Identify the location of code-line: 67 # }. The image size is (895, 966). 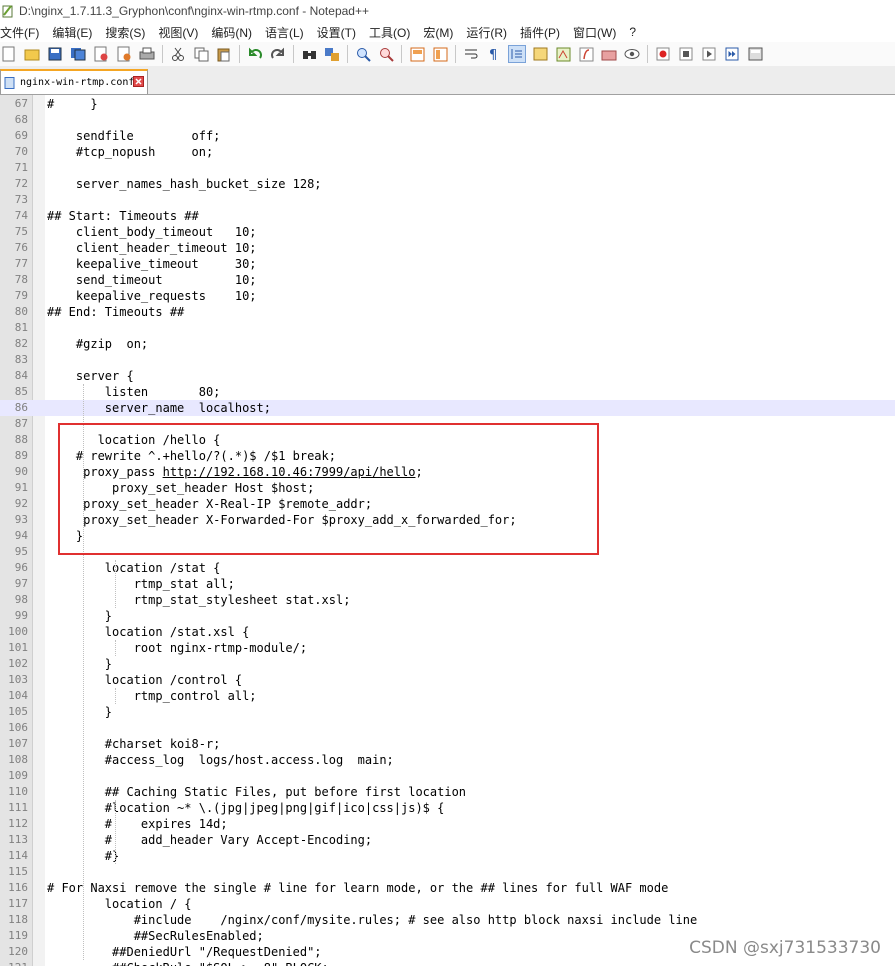
(447, 104).